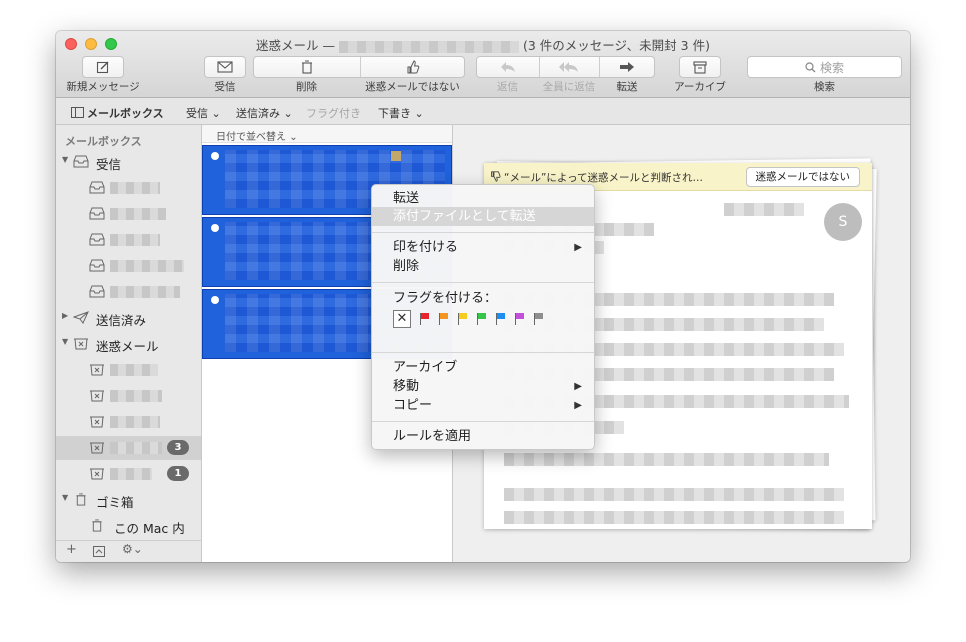 The width and height of the screenshot is (966, 642). I want to click on favorites-inbox-button: 受信 ⌄, so click(203, 113).